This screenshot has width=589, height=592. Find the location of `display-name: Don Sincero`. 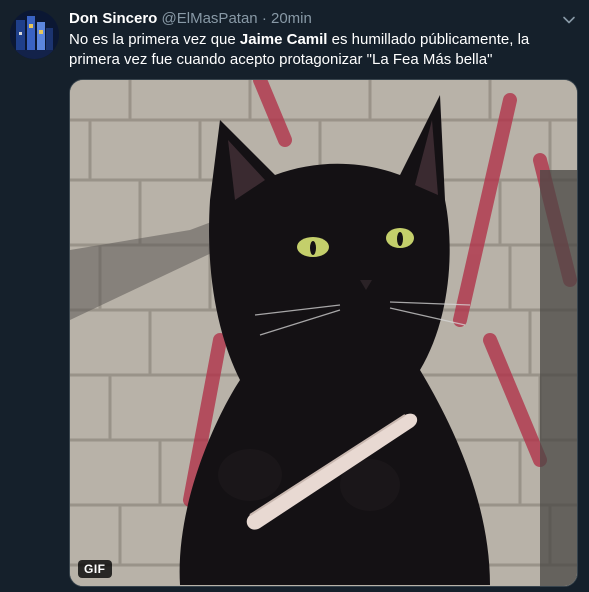

display-name: Don Sincero is located at coordinates (113, 18).